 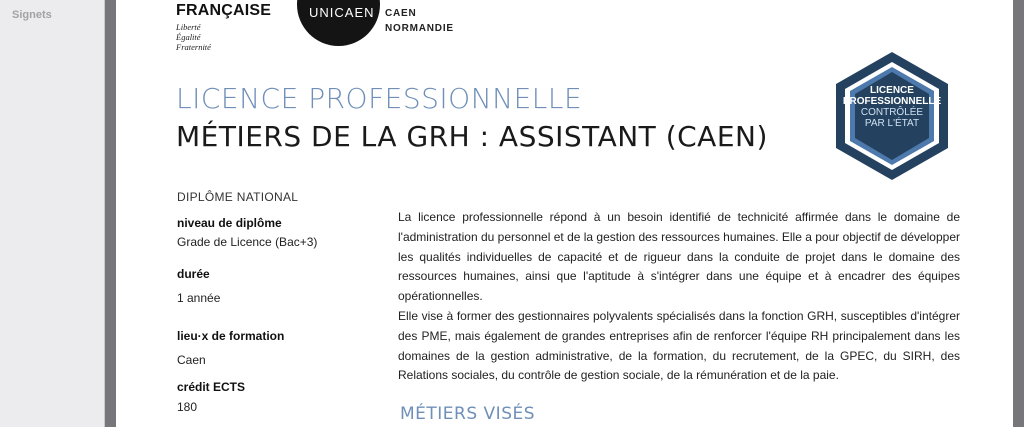 I want to click on duree-label: durée, so click(x=193, y=274).